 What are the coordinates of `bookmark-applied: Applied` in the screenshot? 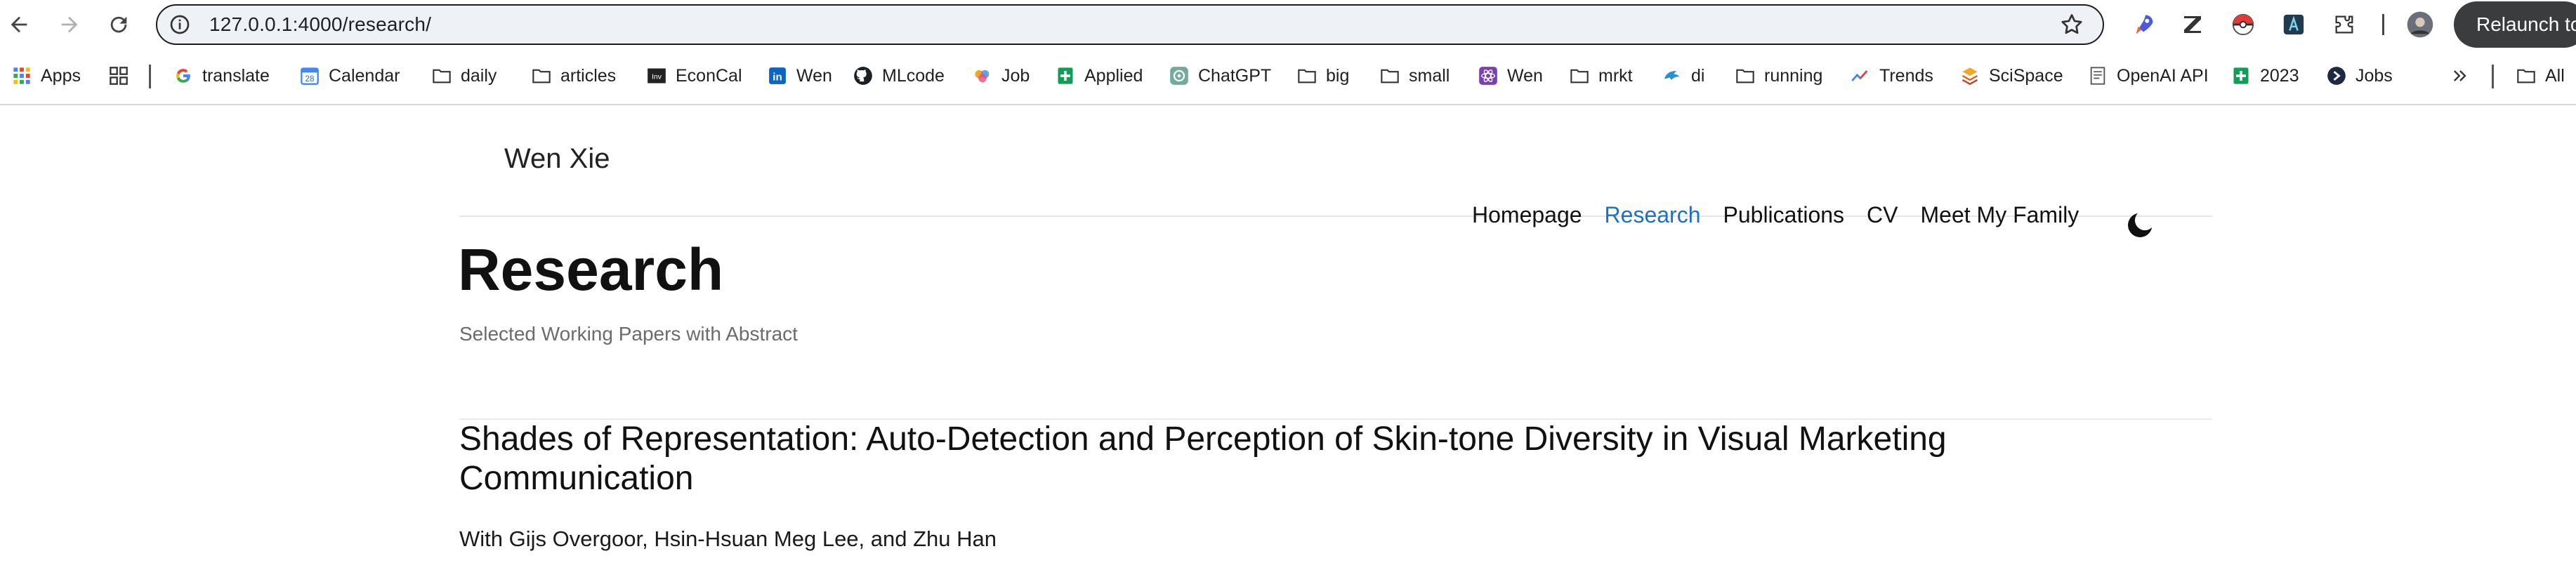 It's located at (1099, 76).